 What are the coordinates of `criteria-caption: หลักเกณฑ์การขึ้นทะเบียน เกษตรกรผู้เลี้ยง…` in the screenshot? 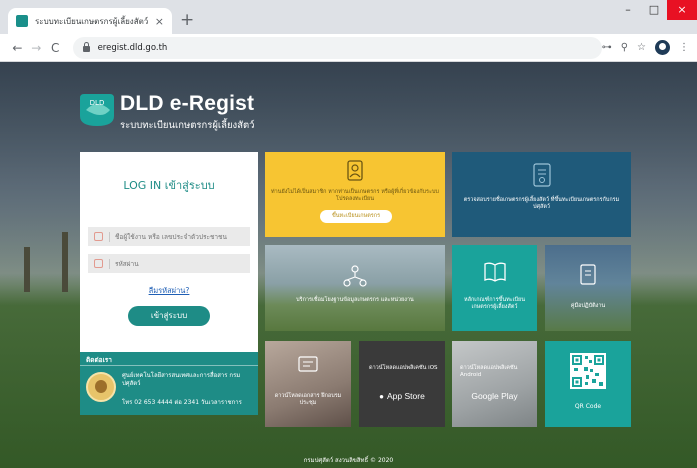 It's located at (494, 303).